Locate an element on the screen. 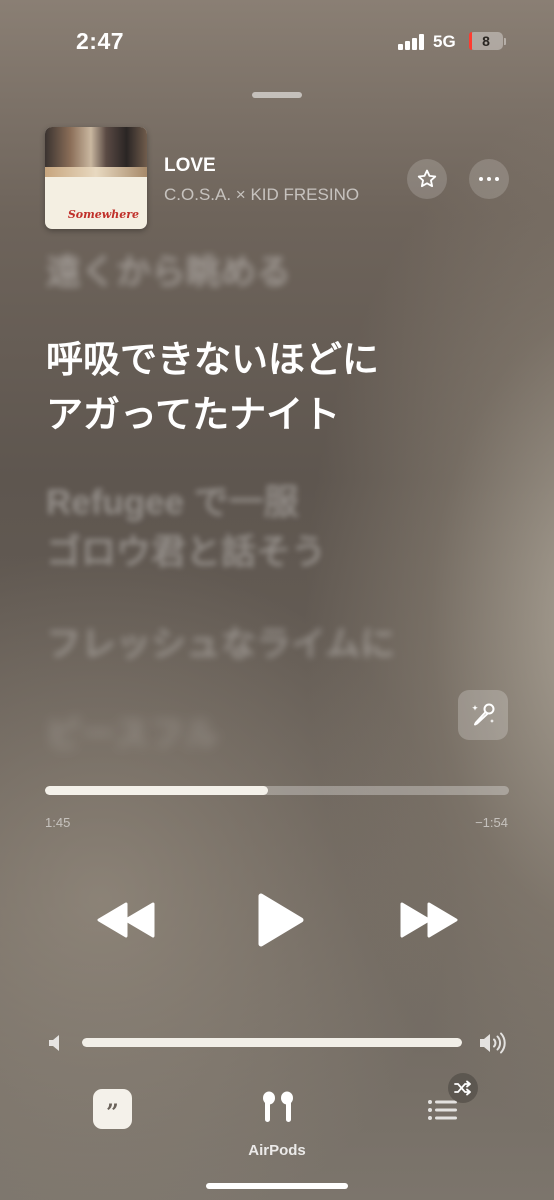 Image resolution: width=554 pixels, height=1200 pixels. home-indicator is located at coordinates (277, 1186).